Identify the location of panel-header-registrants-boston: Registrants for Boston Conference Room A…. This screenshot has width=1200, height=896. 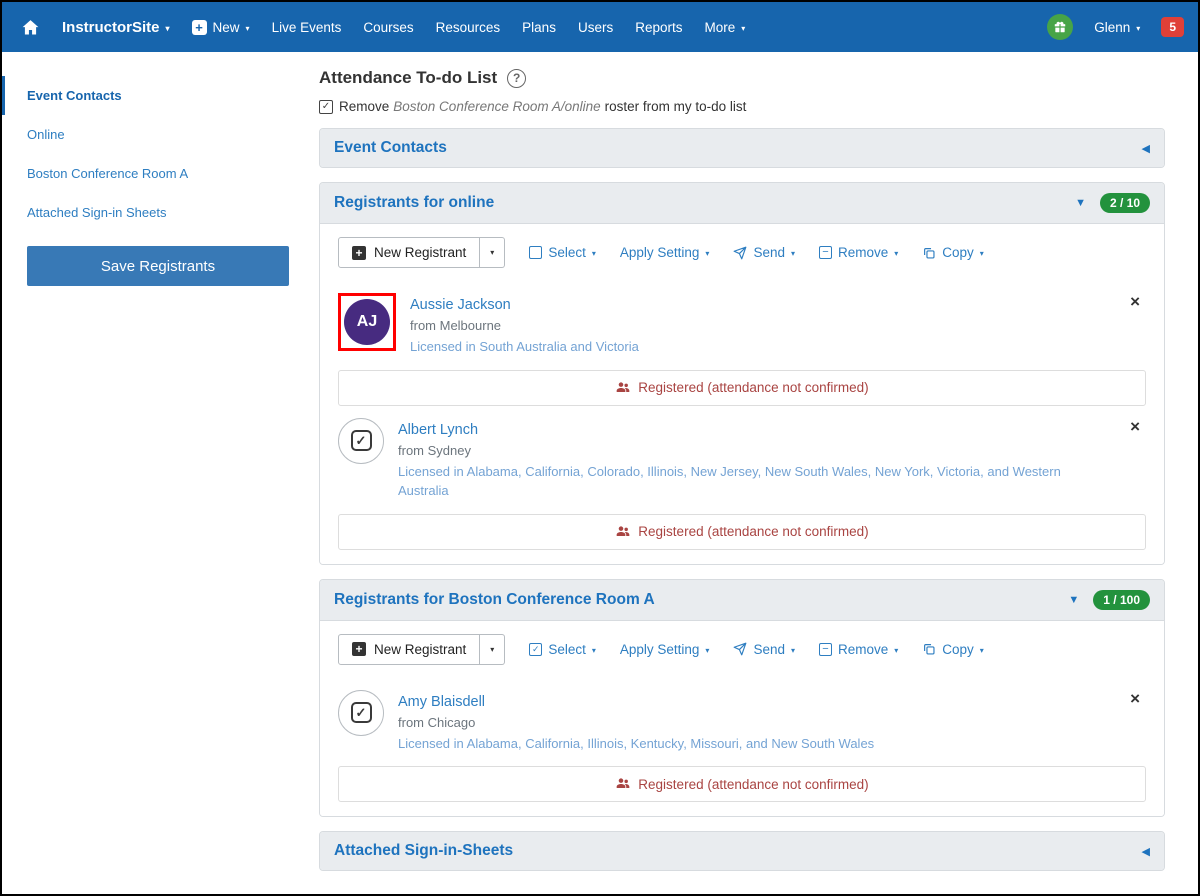
(742, 599).